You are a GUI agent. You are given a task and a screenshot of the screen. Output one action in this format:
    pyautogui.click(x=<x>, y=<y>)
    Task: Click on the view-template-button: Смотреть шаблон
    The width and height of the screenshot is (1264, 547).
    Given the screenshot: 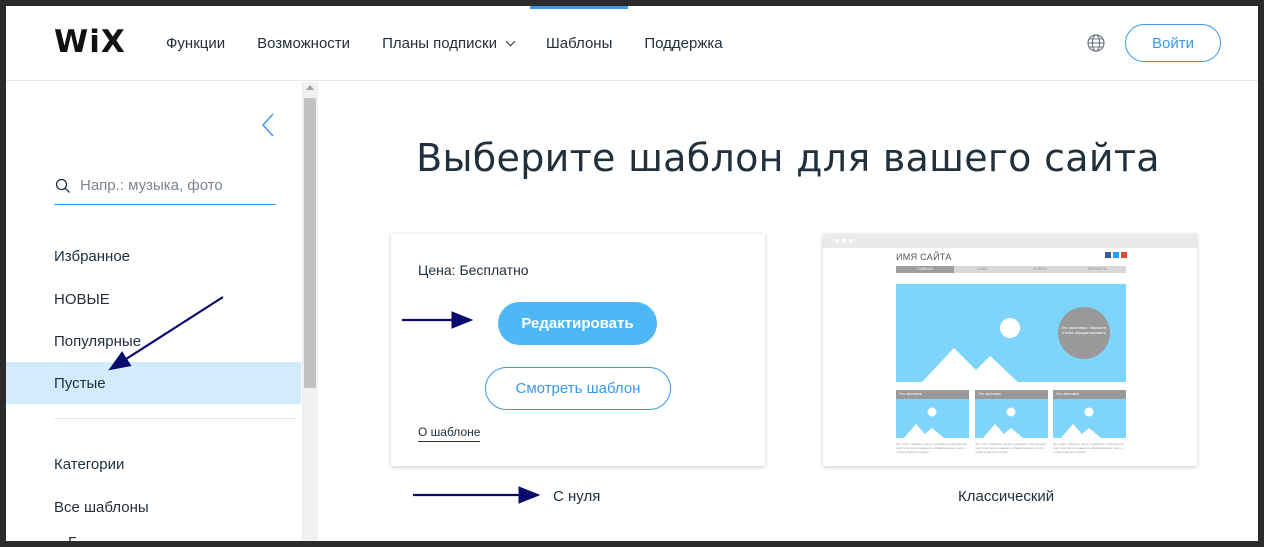 What is the action you would take?
    pyautogui.click(x=578, y=388)
    